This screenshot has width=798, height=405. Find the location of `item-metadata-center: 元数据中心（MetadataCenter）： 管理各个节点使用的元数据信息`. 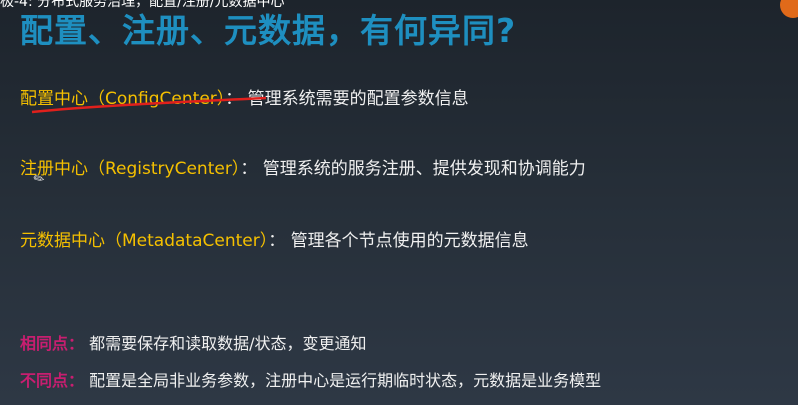

item-metadata-center: 元数据中心（MetadataCenter）： 管理各个节点使用的元数据信息 is located at coordinates (274, 238).